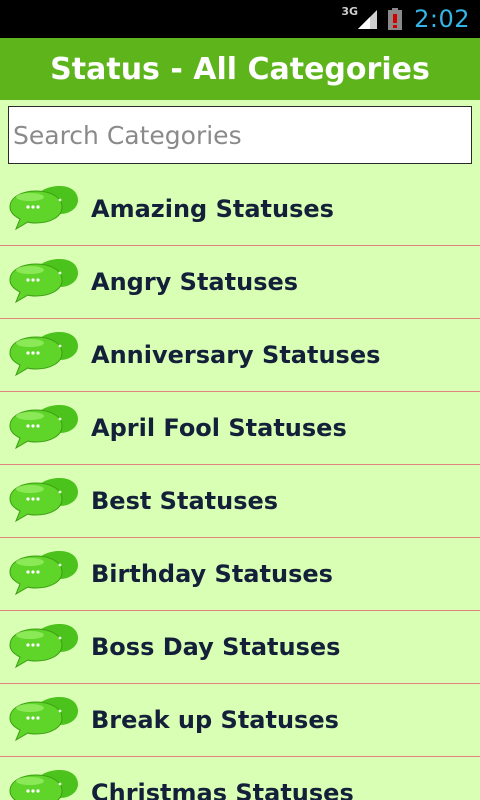  I want to click on system-status-bar: 3G 2:02, so click(240, 19).